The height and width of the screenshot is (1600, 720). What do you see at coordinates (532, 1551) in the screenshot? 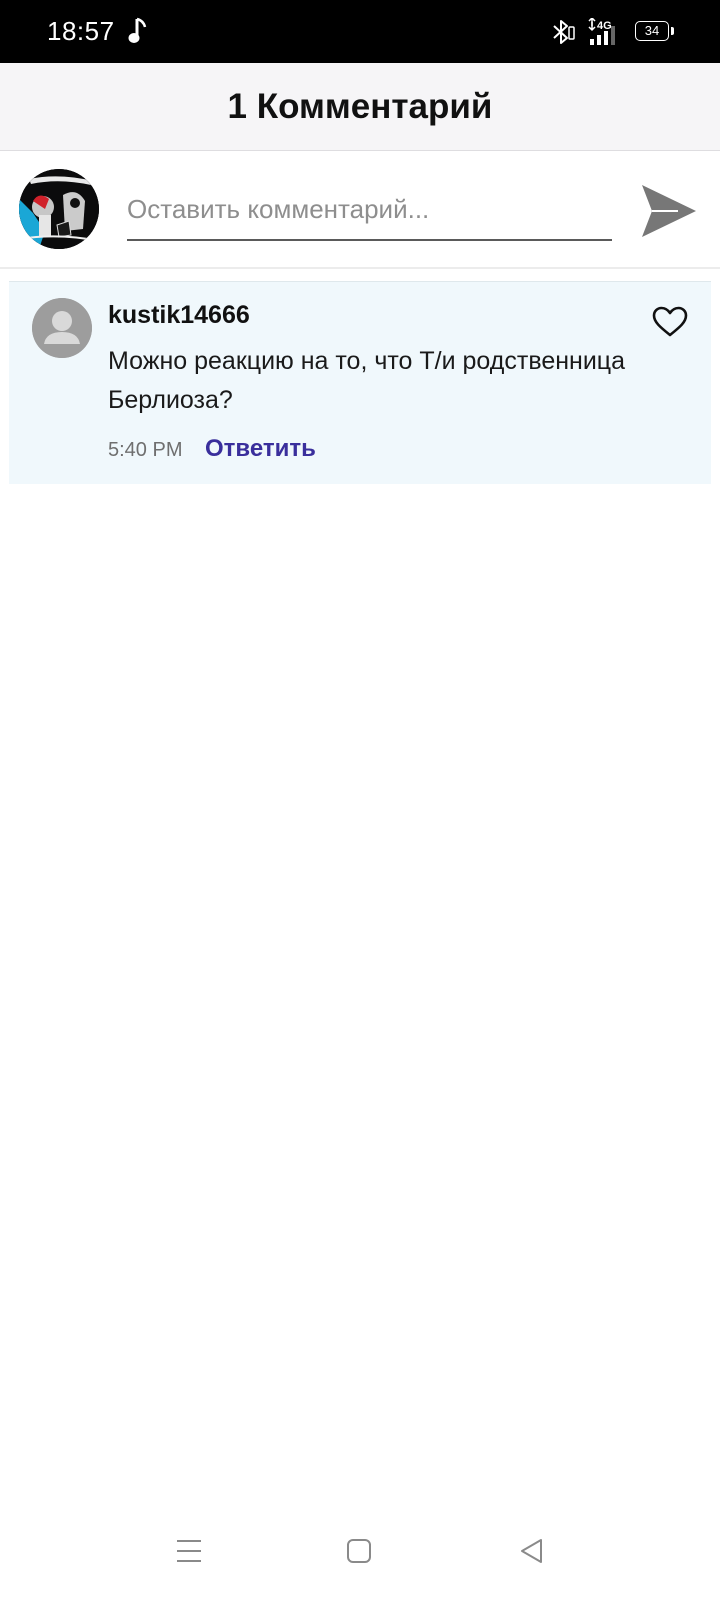
I see `back-icon` at bounding box center [532, 1551].